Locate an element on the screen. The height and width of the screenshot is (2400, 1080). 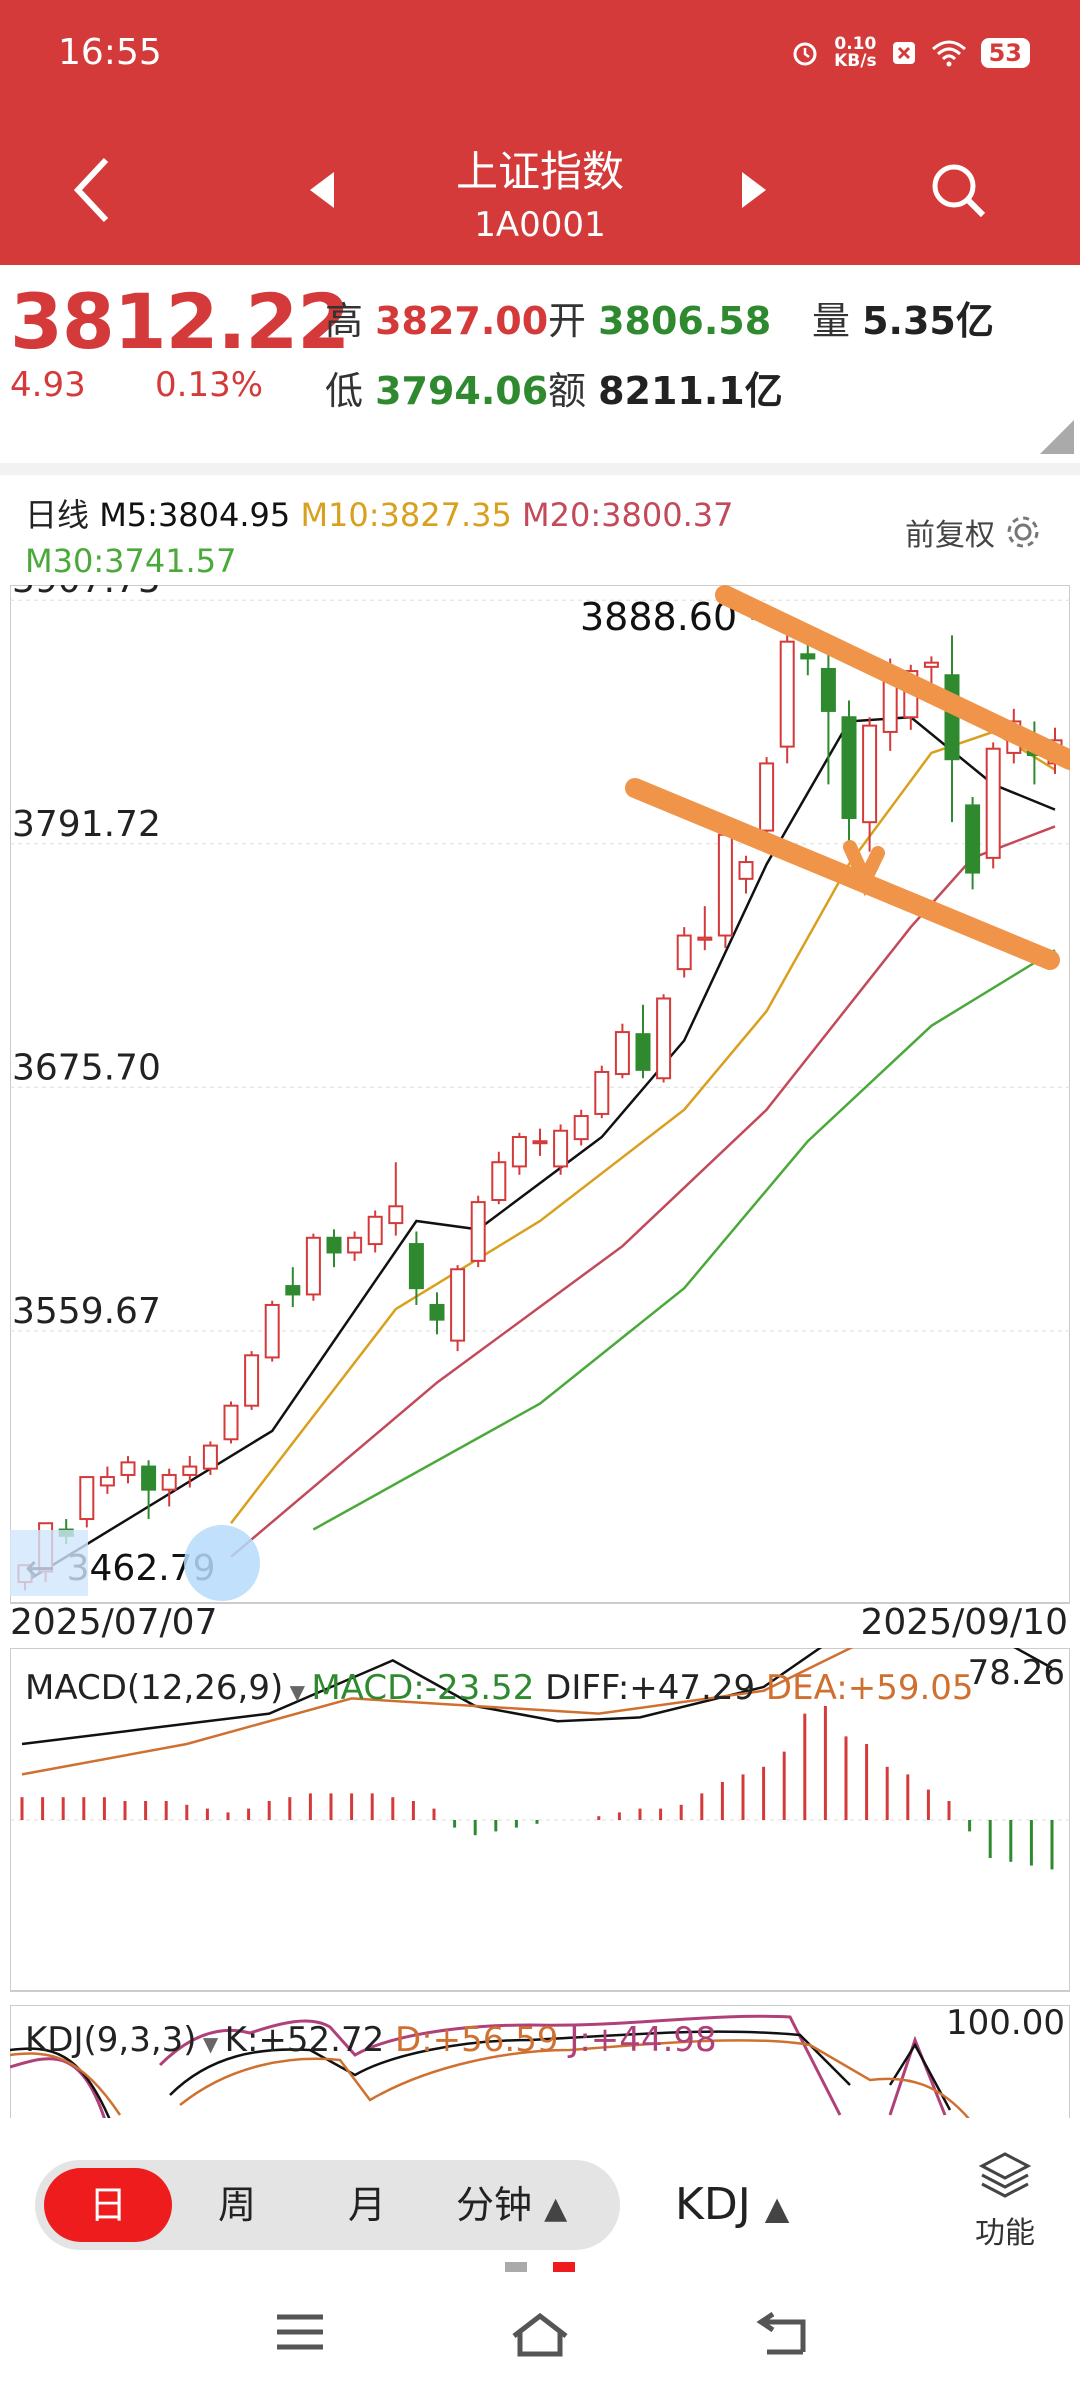
section-divider is located at coordinates (540, 469).